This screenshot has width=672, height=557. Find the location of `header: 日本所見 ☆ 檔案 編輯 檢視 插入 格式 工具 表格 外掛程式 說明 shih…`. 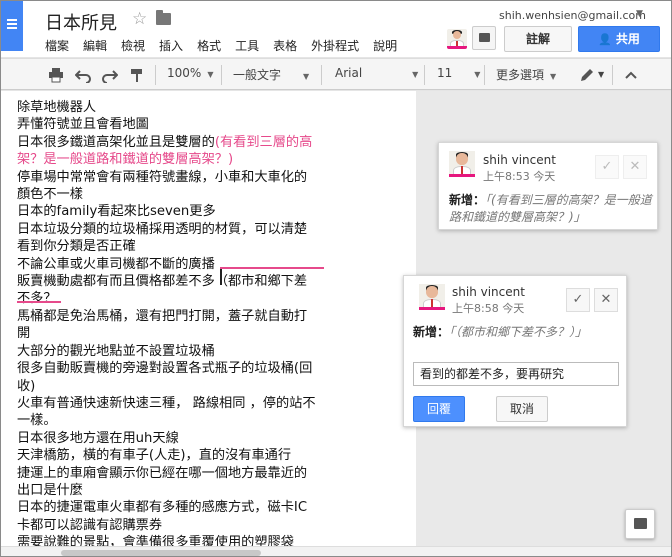

header: 日本所見 ☆ 檔案 編輯 檢視 插入 格式 工具 表格 外掛程式 說明 shih… is located at coordinates (336, 29).